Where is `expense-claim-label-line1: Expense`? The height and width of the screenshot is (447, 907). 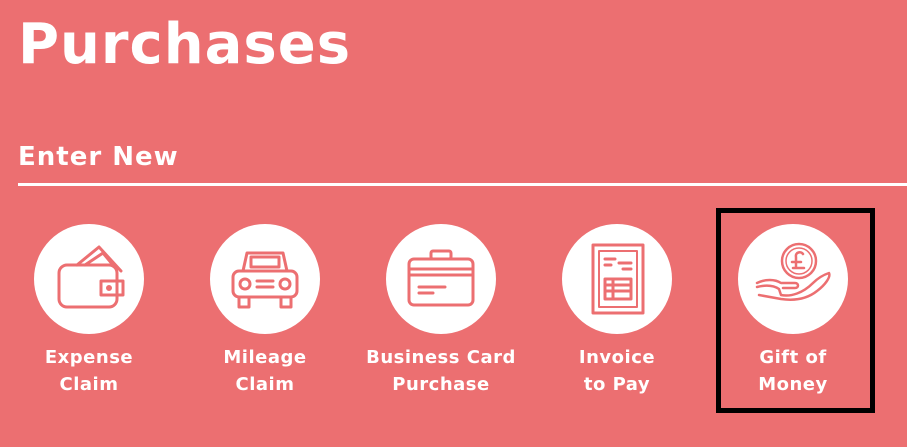 expense-claim-label-line1: Expense is located at coordinates (89, 357).